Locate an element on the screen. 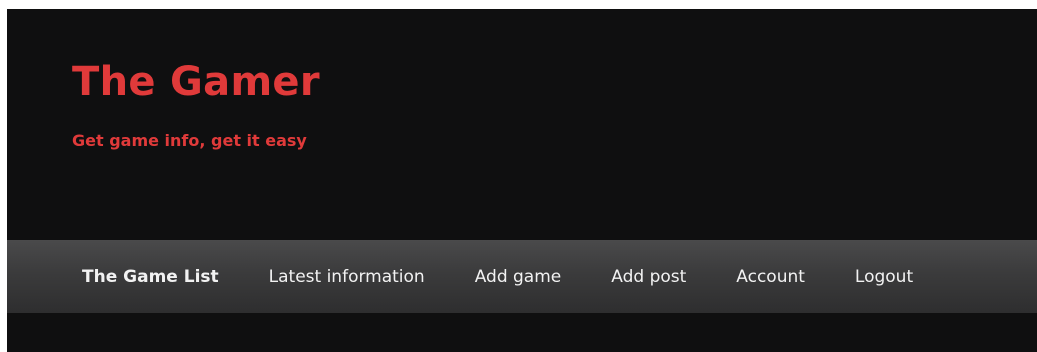  nav-item-logout: Logout is located at coordinates (884, 277).